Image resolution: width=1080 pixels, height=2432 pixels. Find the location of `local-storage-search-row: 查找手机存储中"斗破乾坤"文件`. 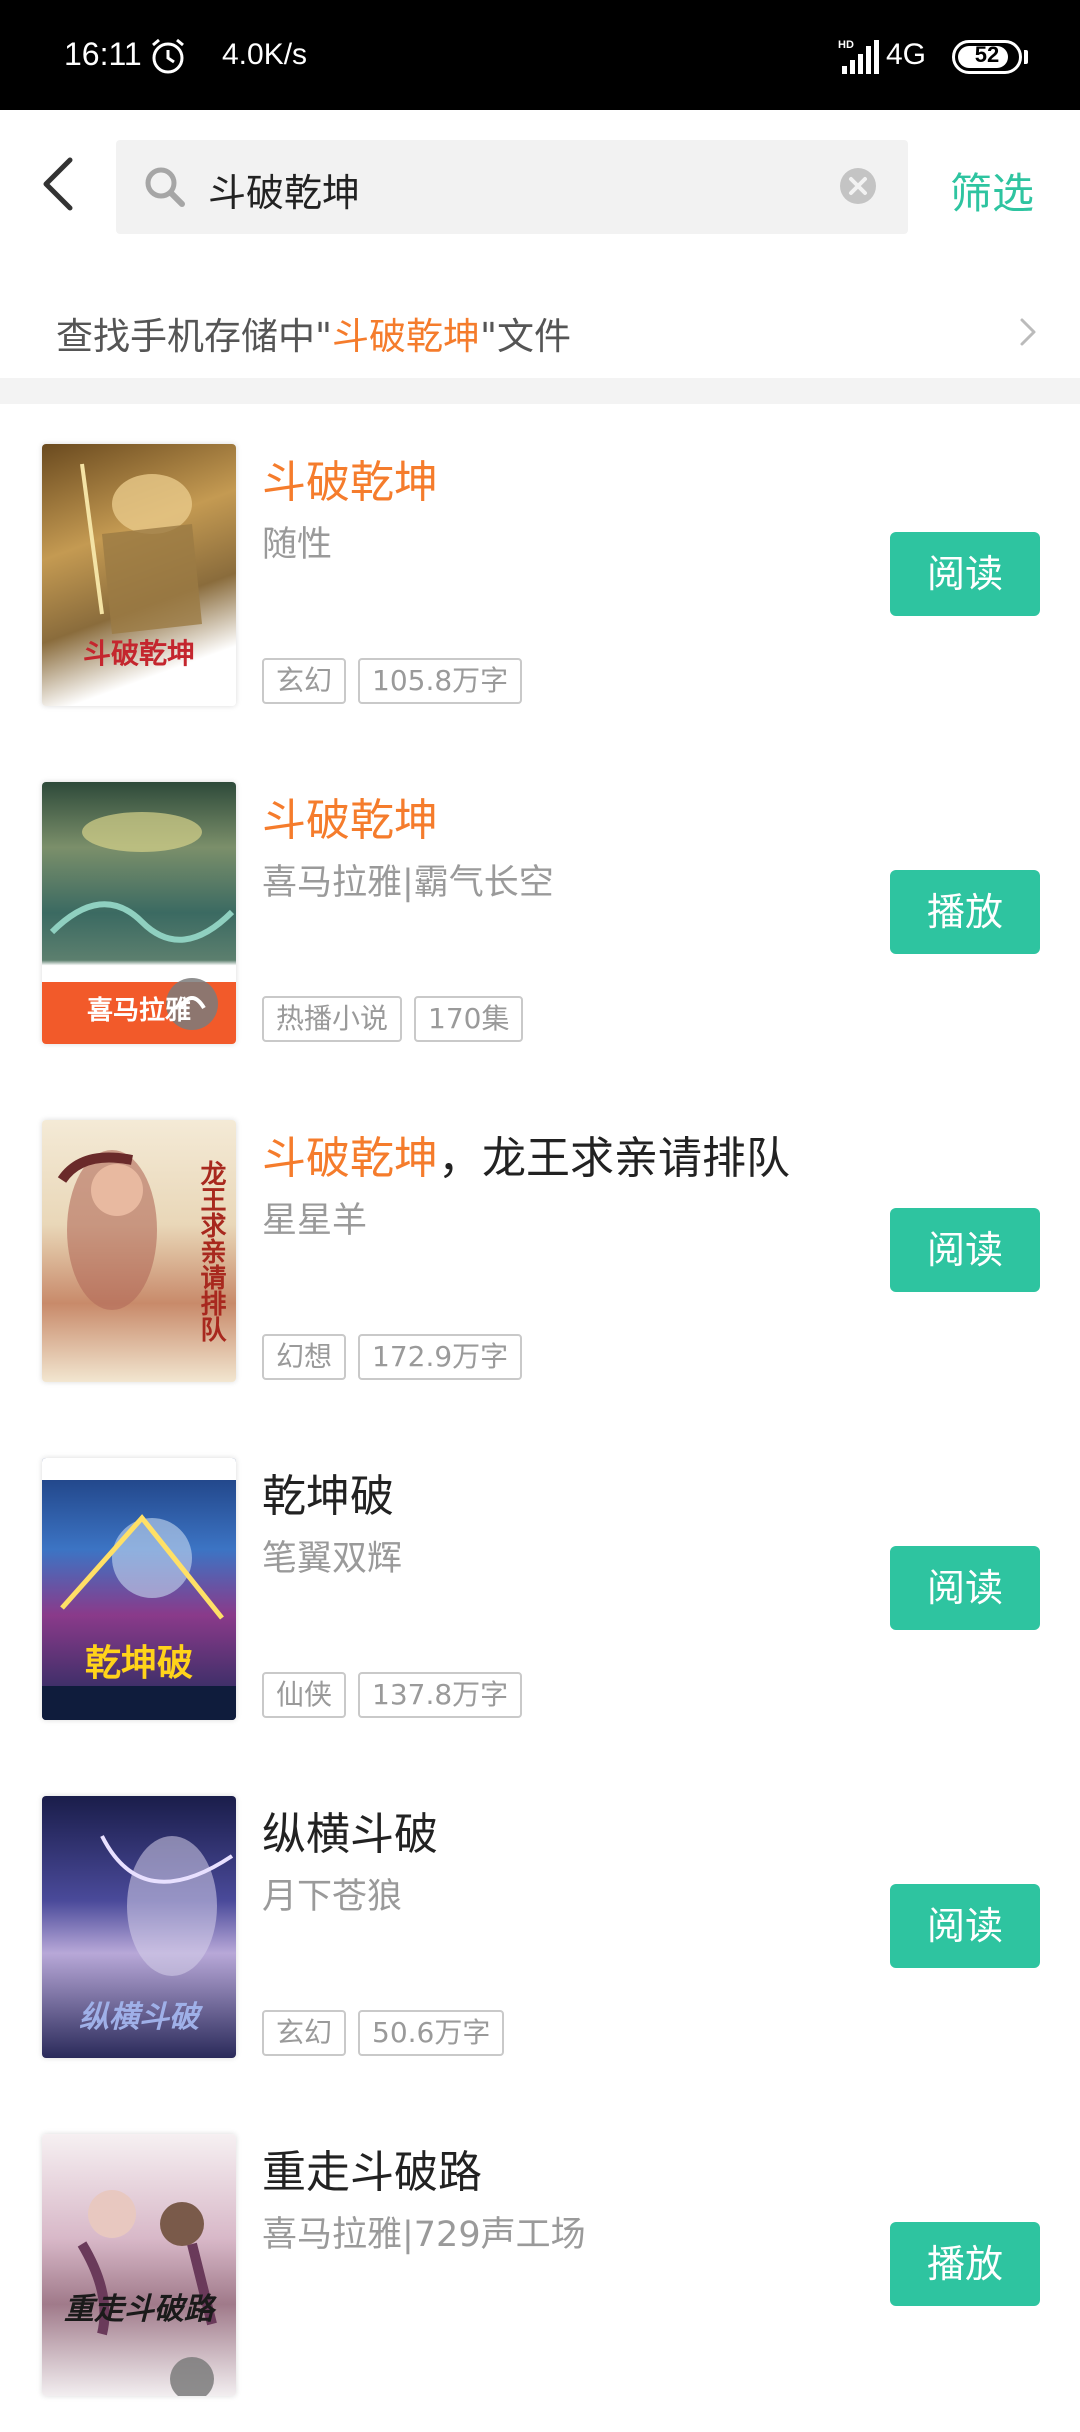

local-storage-search-row: 查找手机存储中"斗破乾坤"文件 is located at coordinates (540, 330).